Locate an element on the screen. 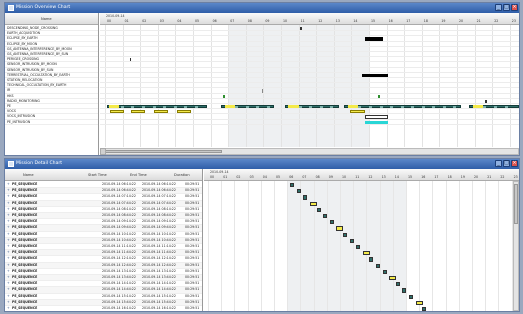 The height and width of the screenshot is (314, 523). overview-row: PE_INTRUSION is located at coordinates (51, 122).